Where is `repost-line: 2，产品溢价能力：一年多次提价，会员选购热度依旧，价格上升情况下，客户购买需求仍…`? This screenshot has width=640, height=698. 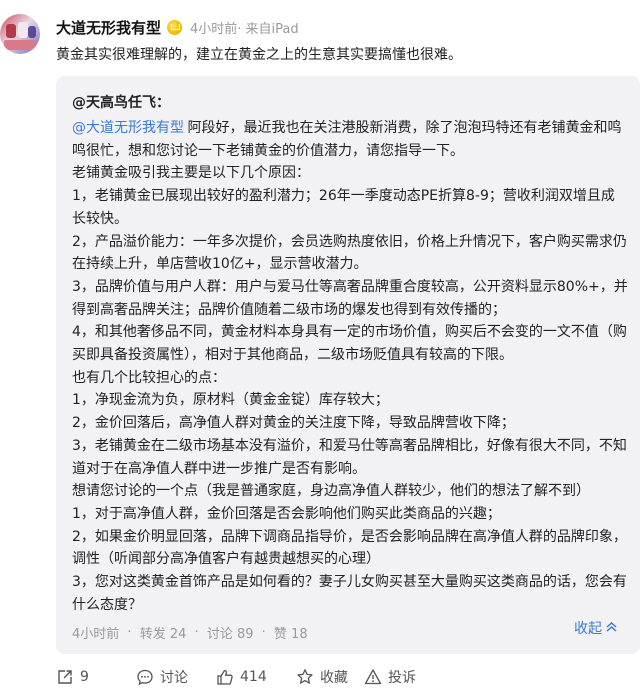 repost-line: 2，产品溢价能力：一年多次提价，会员选购热度依旧，价格上升情况下，客户购买需求仍… is located at coordinates (349, 253).